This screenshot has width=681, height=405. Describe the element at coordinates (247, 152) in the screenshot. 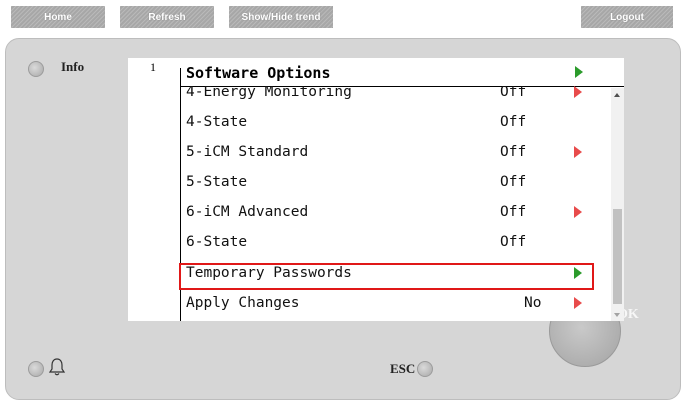

I see `row-label: 5-iCM Standard` at that location.